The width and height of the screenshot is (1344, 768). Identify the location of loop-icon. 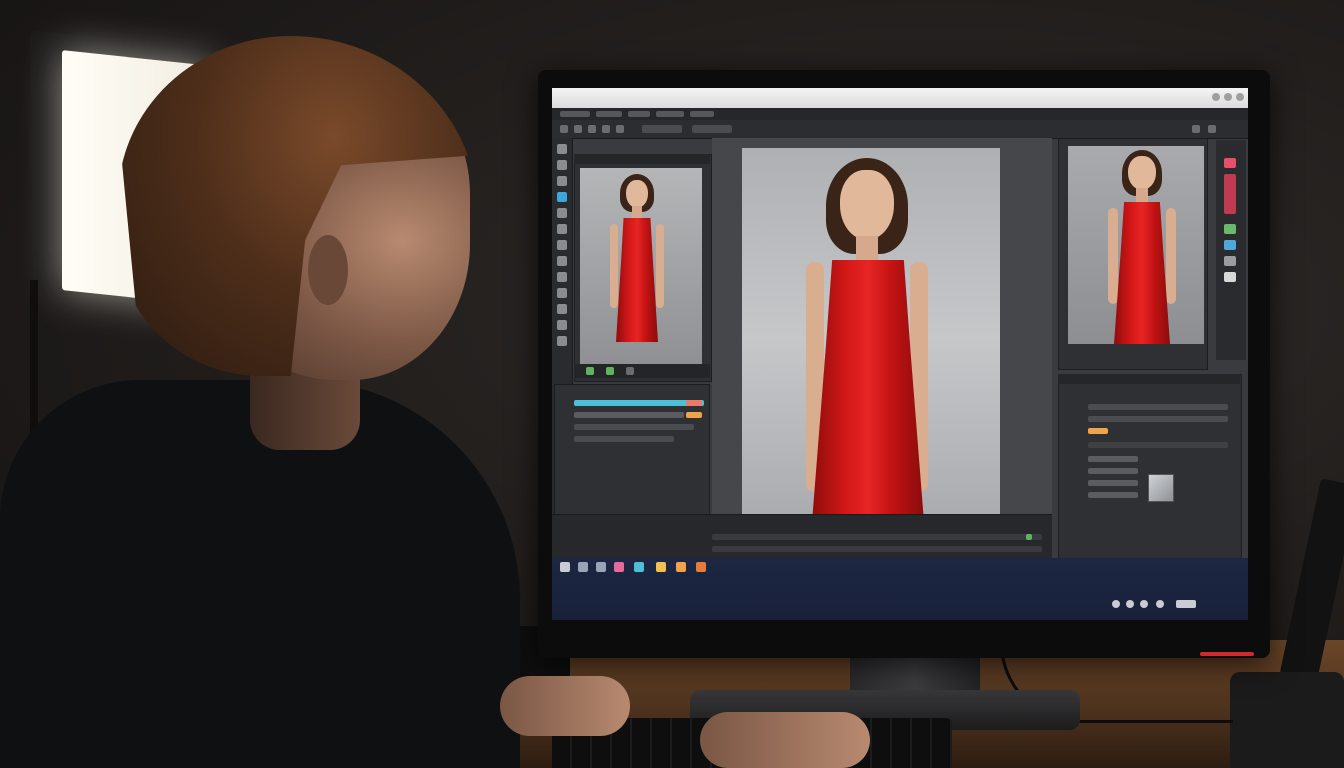
(630, 371).